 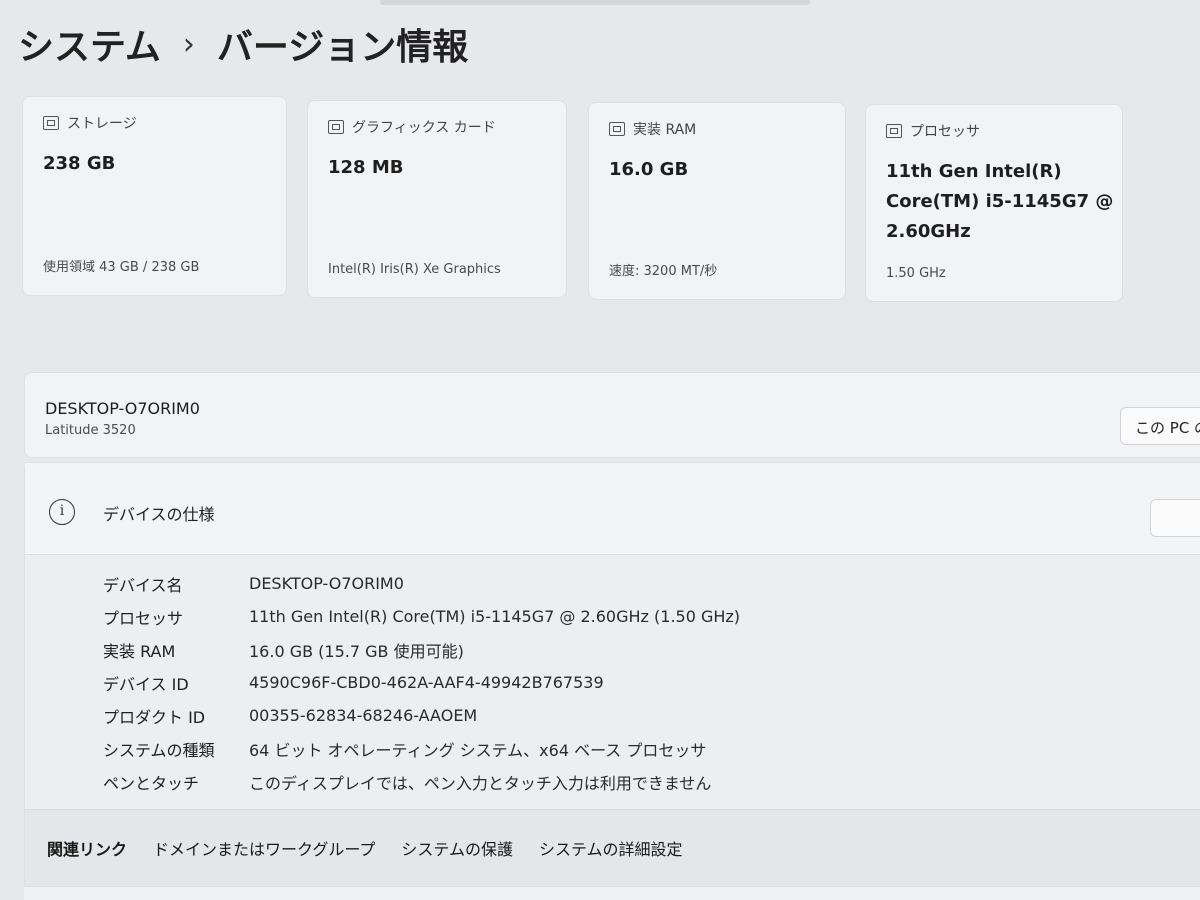 I want to click on spec-label: プロダクト ID, so click(x=154, y=717).